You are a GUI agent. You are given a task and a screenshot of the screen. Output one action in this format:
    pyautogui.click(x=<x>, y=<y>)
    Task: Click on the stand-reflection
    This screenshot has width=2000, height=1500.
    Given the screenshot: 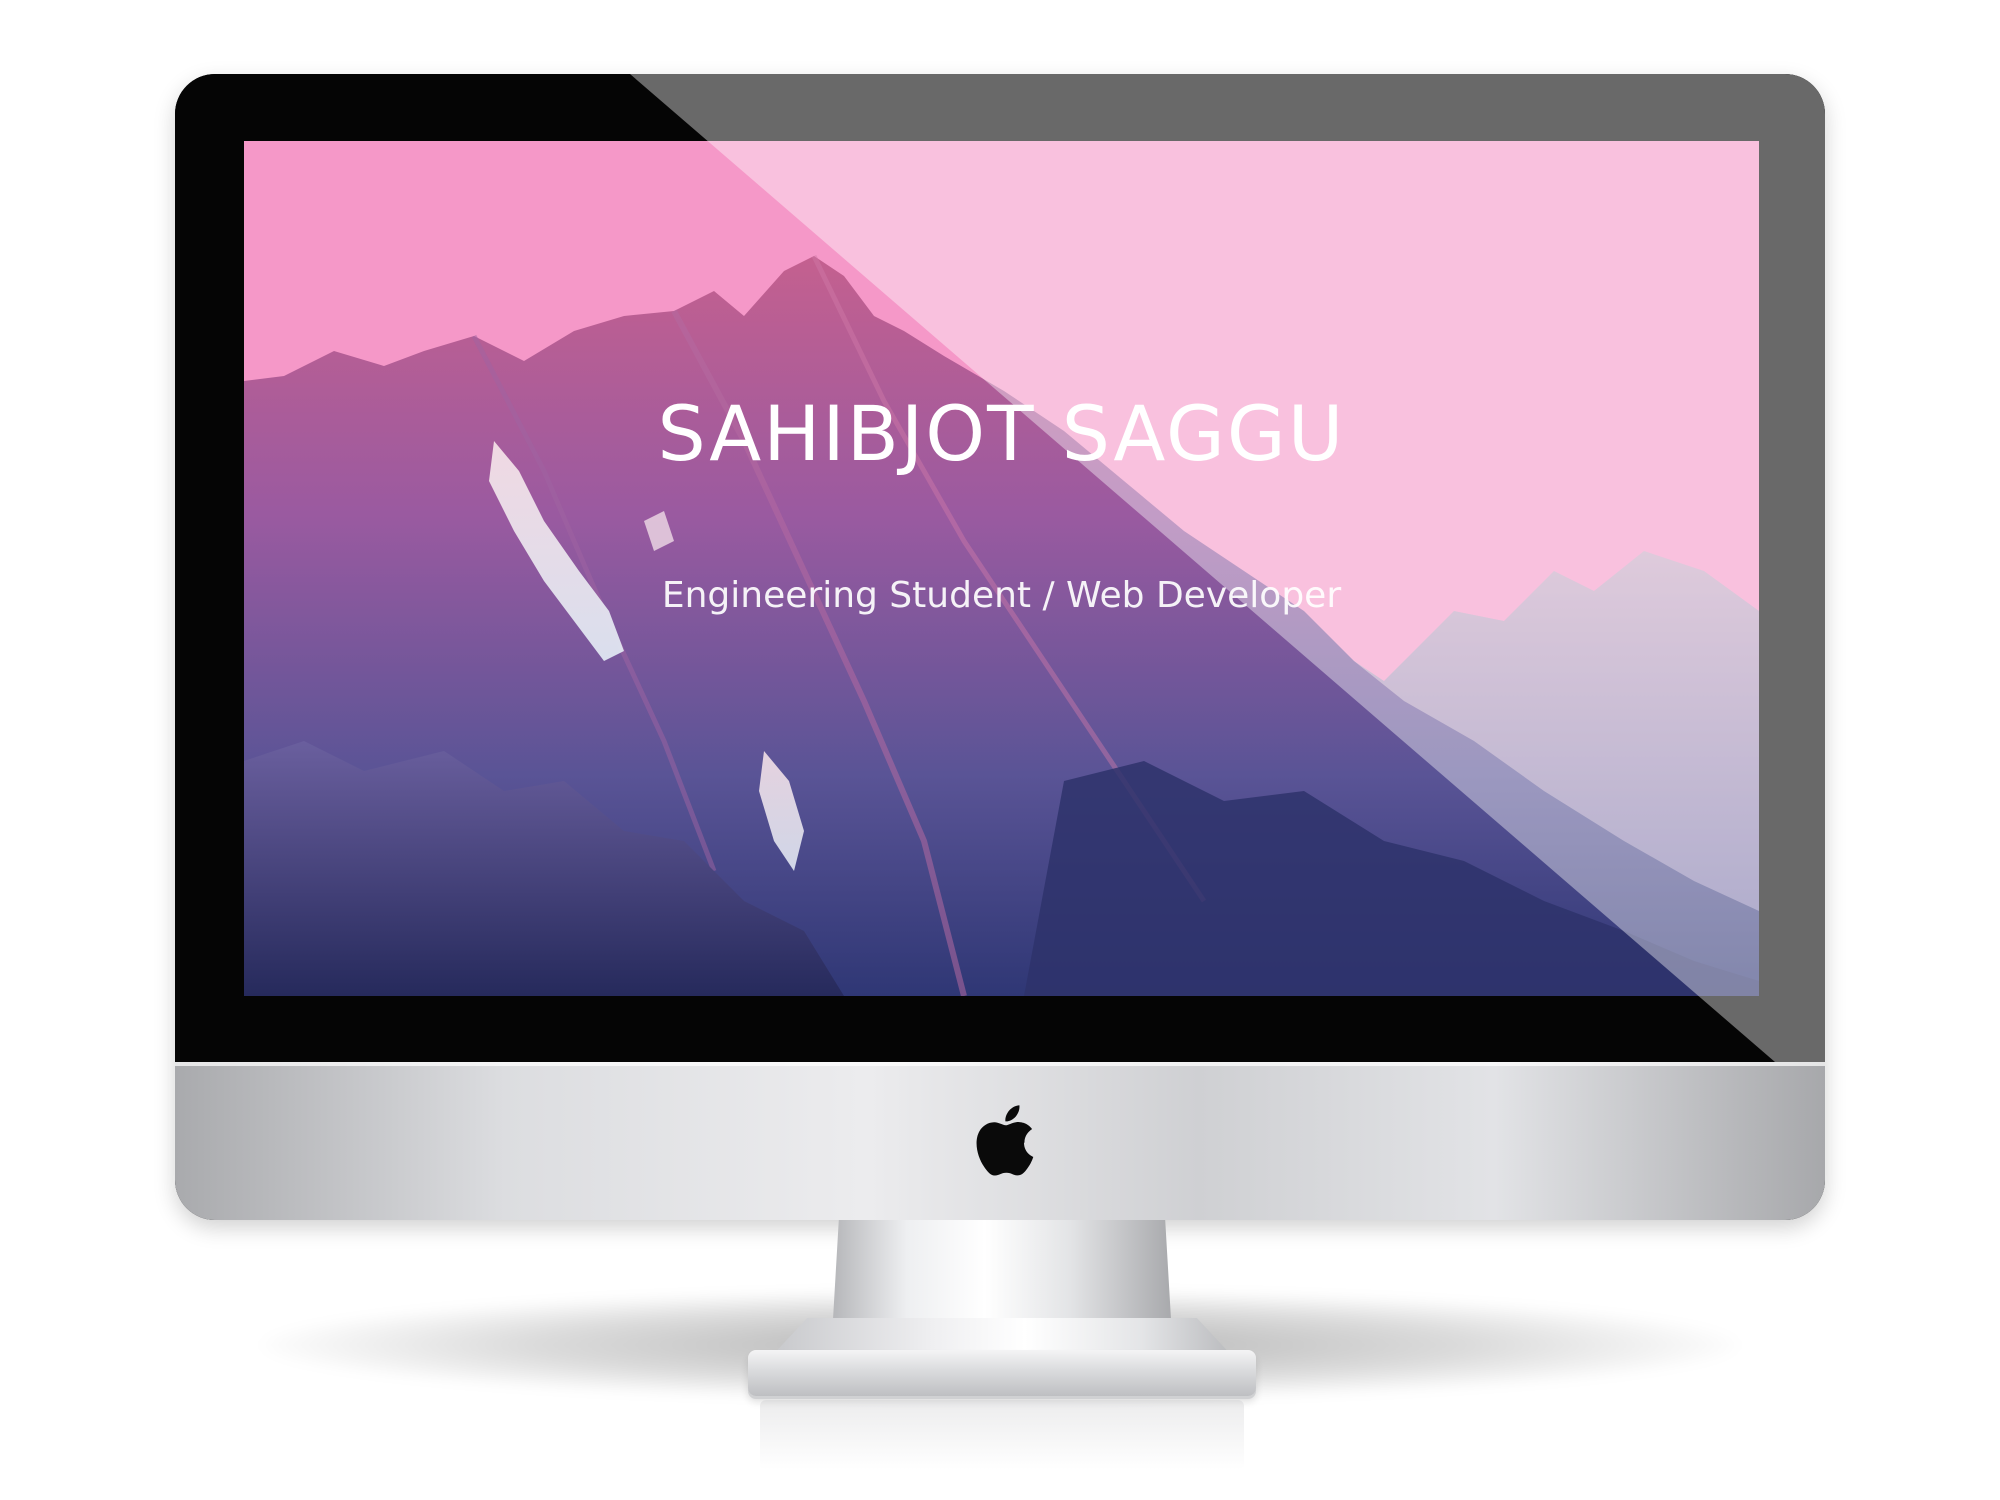 What is the action you would take?
    pyautogui.click(x=1002, y=1435)
    